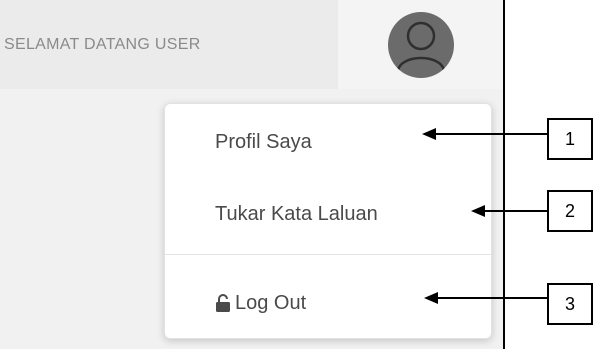 The width and height of the screenshot is (594, 349). I want to click on callout-2-arrow, so click(516, 211).